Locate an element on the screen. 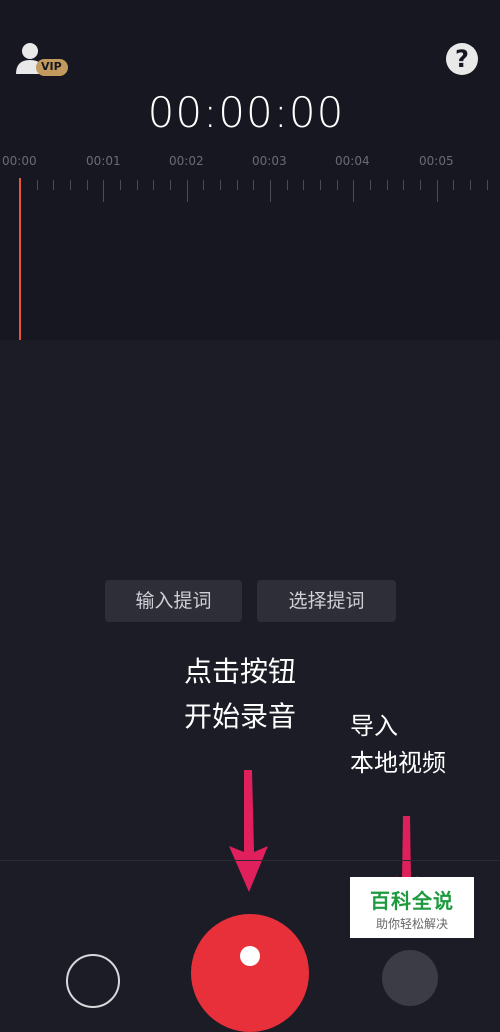 The height and width of the screenshot is (1032, 500). watermark-subtitle: 助你轻松解决 is located at coordinates (411, 924).